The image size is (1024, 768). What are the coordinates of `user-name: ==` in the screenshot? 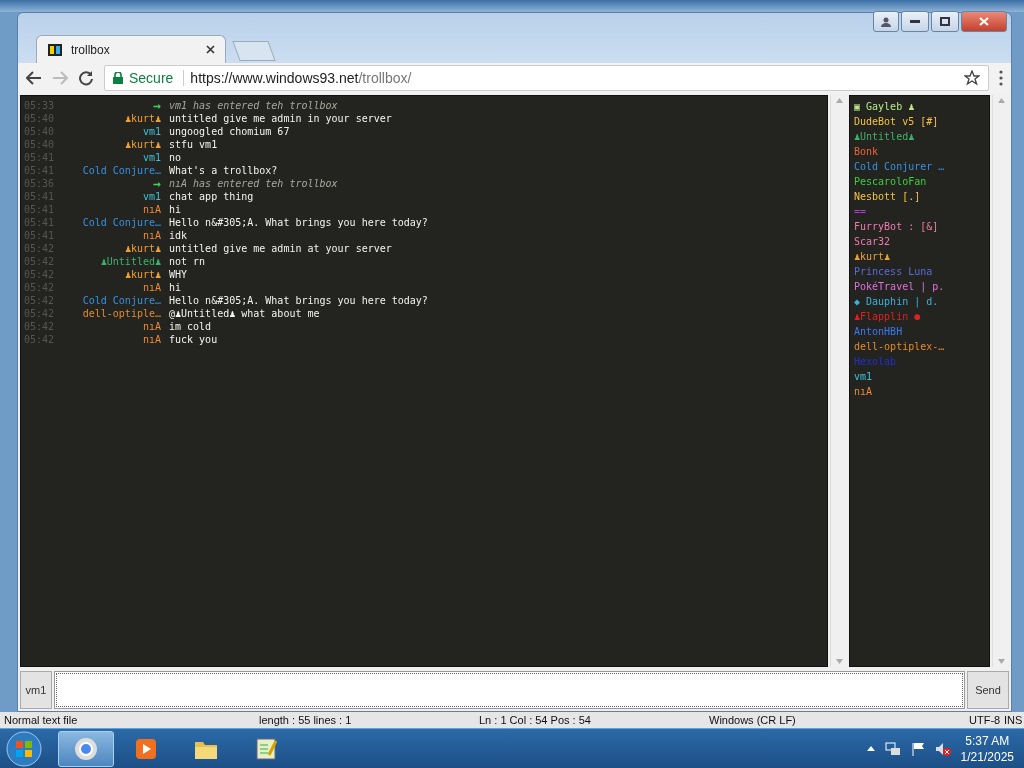 It's located at (919, 211).